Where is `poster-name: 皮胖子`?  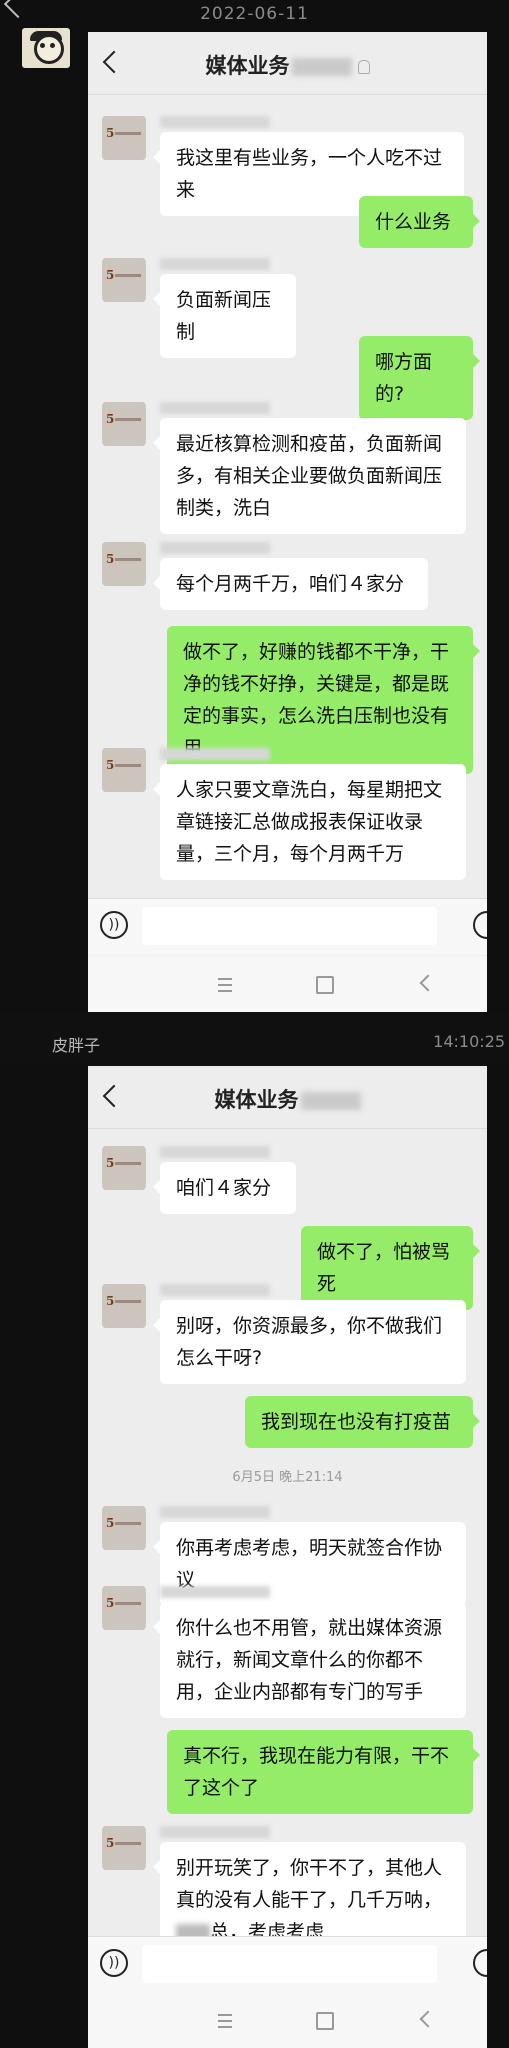 poster-name: 皮胖子 is located at coordinates (76, 1045).